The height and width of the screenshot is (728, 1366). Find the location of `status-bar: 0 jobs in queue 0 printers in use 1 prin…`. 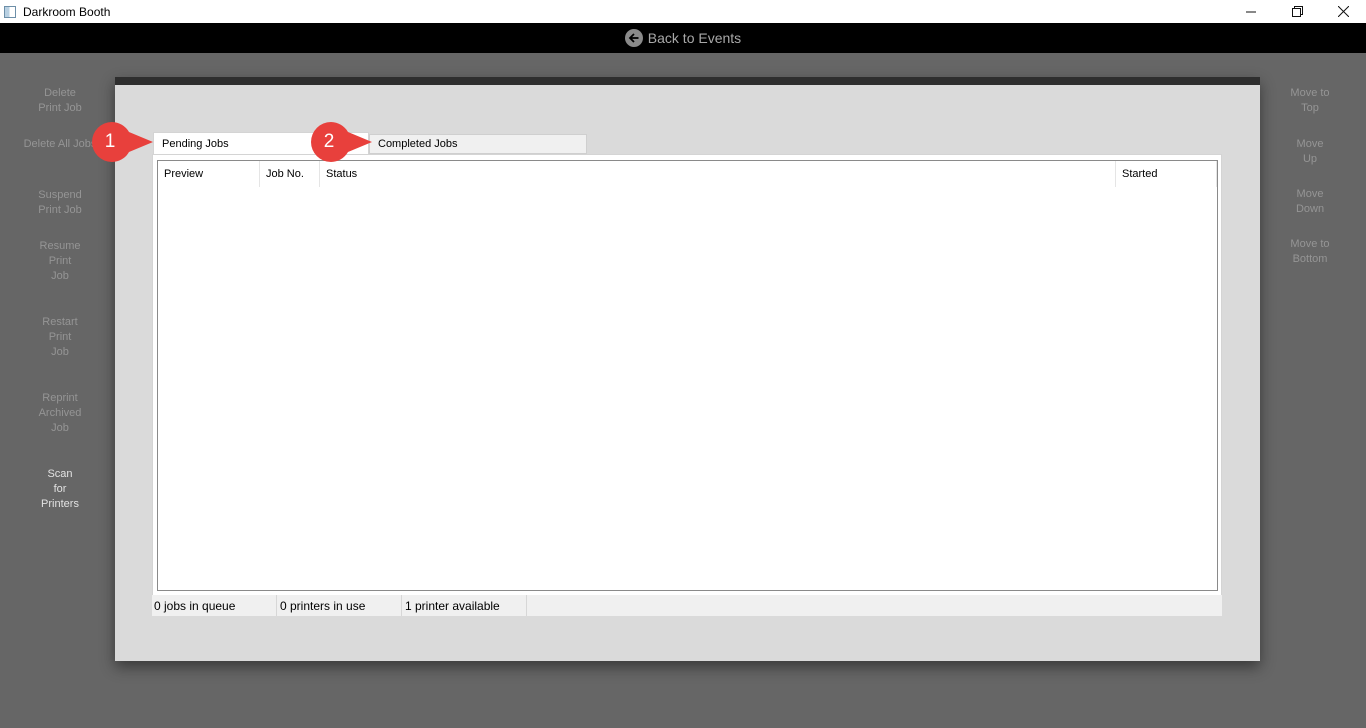

status-bar: 0 jobs in queue 0 printers in use 1 prin… is located at coordinates (687, 605).